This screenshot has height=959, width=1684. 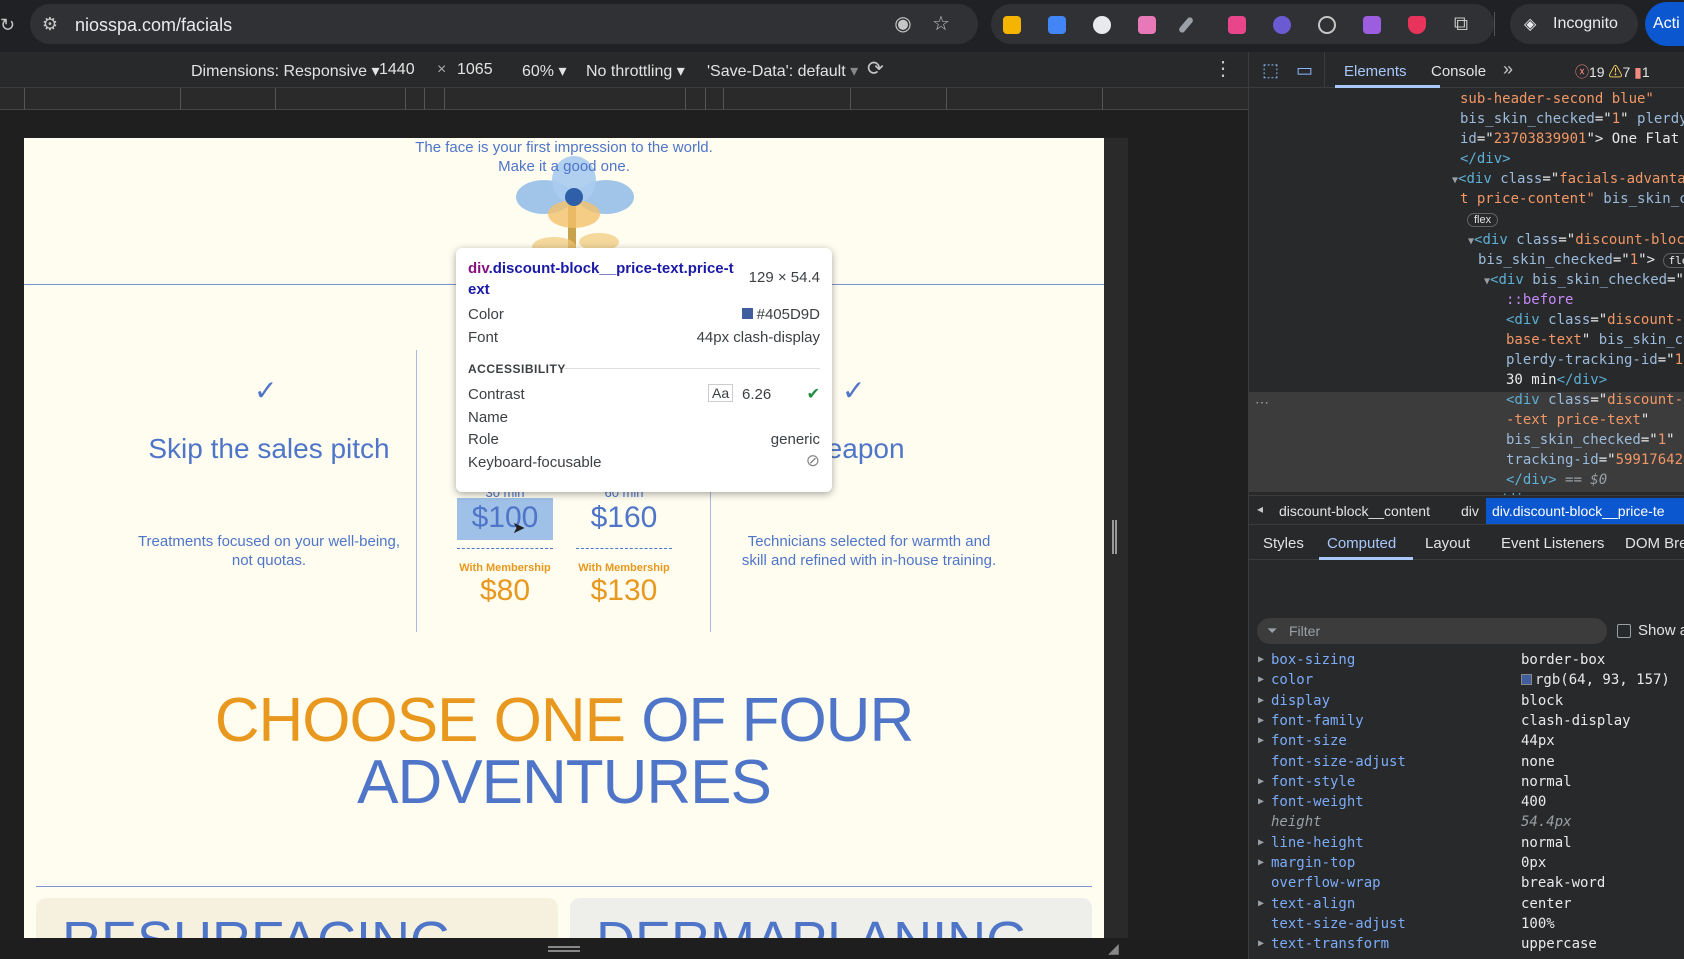 I want to click on extension-docs-icon, so click(x=1057, y=25).